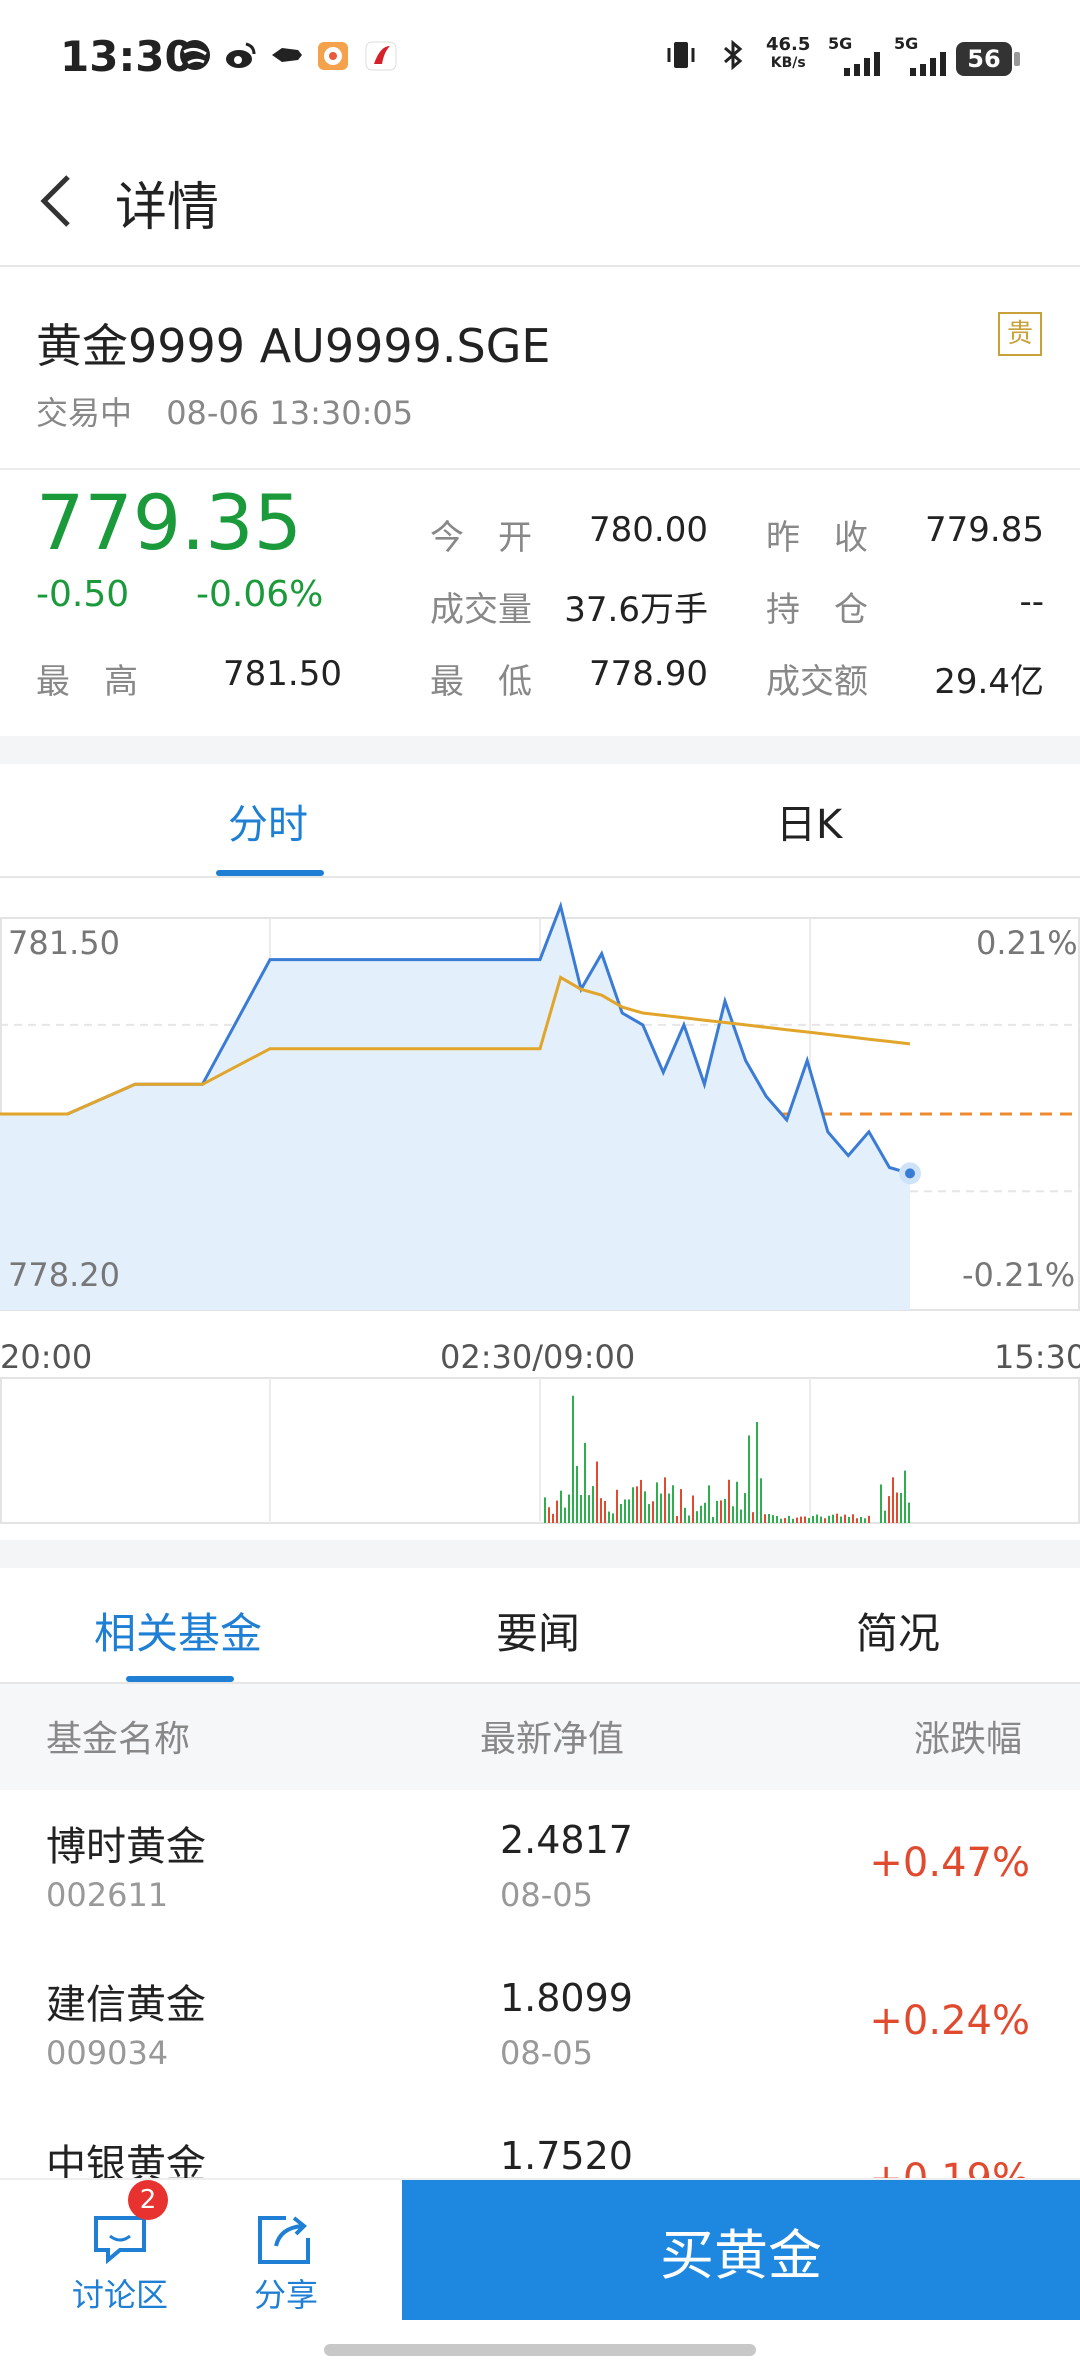 The image size is (1080, 2376). I want to click on tab-daily-k: 日K, so click(809, 821).